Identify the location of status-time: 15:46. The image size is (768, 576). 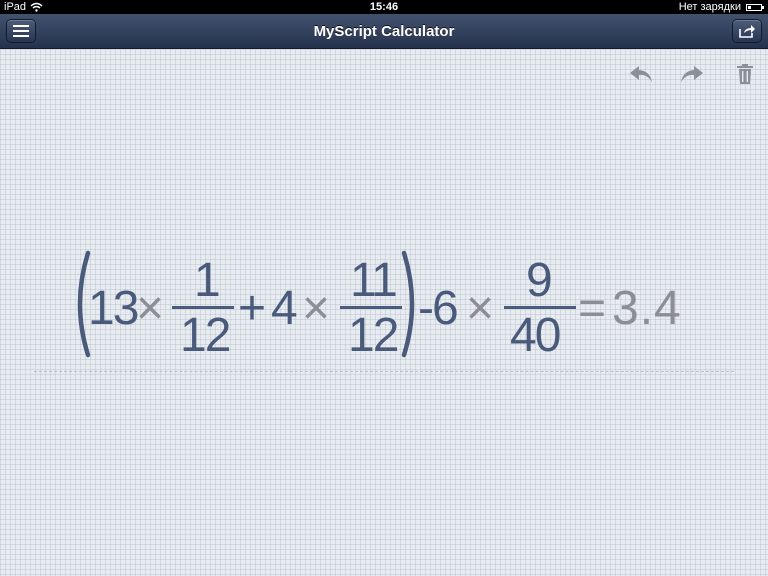
(384, 7).